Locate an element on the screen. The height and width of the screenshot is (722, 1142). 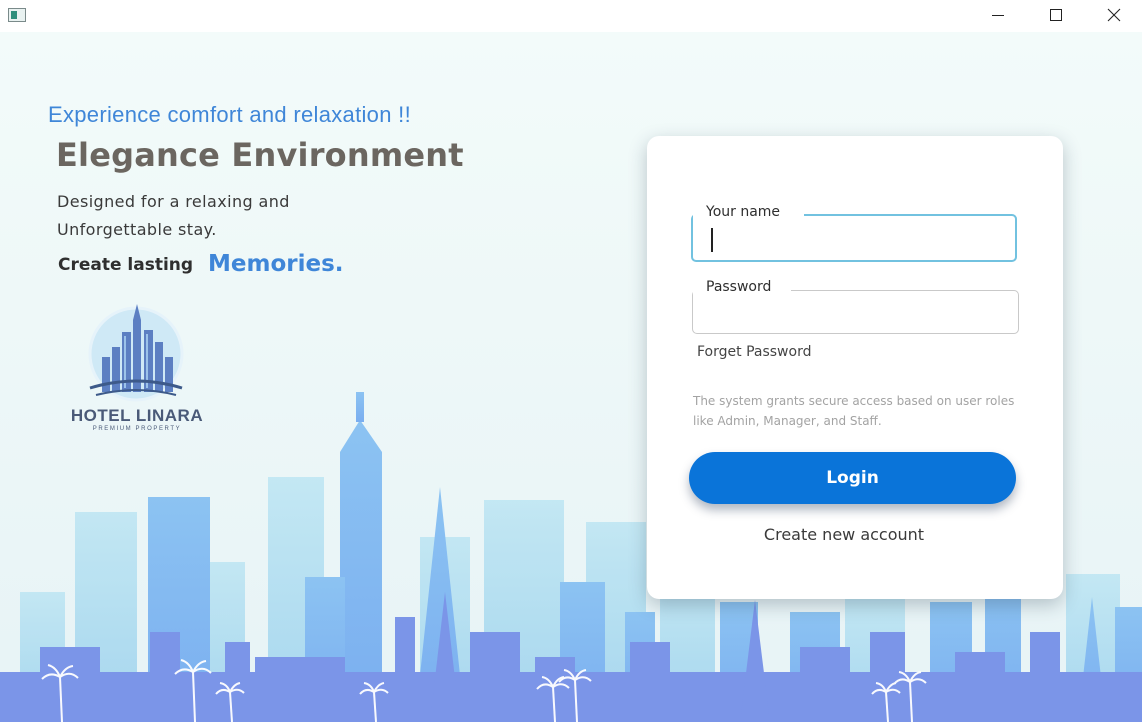
close-button is located at coordinates (1113, 16).